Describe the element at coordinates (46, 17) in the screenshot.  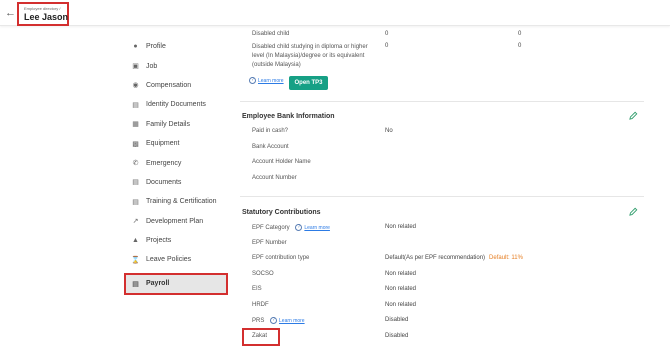
I see `employee-name: Lee Jason` at that location.